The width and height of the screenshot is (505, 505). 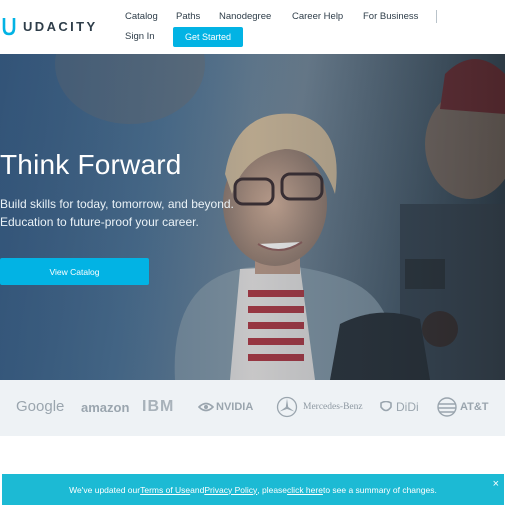 What do you see at coordinates (74, 271) in the screenshot?
I see `view-catalog-button: View Catalog` at bounding box center [74, 271].